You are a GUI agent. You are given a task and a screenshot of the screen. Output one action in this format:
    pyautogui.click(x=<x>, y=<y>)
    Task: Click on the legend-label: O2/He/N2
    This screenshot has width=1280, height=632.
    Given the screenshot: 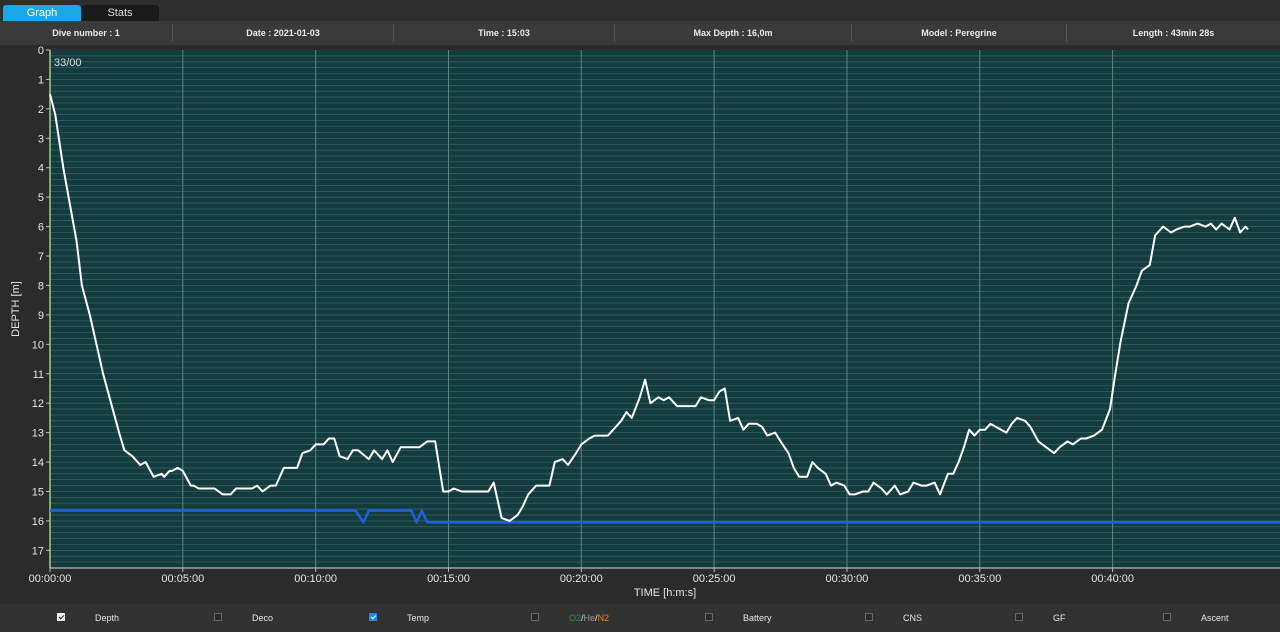 What is the action you would take?
    pyautogui.click(x=589, y=618)
    